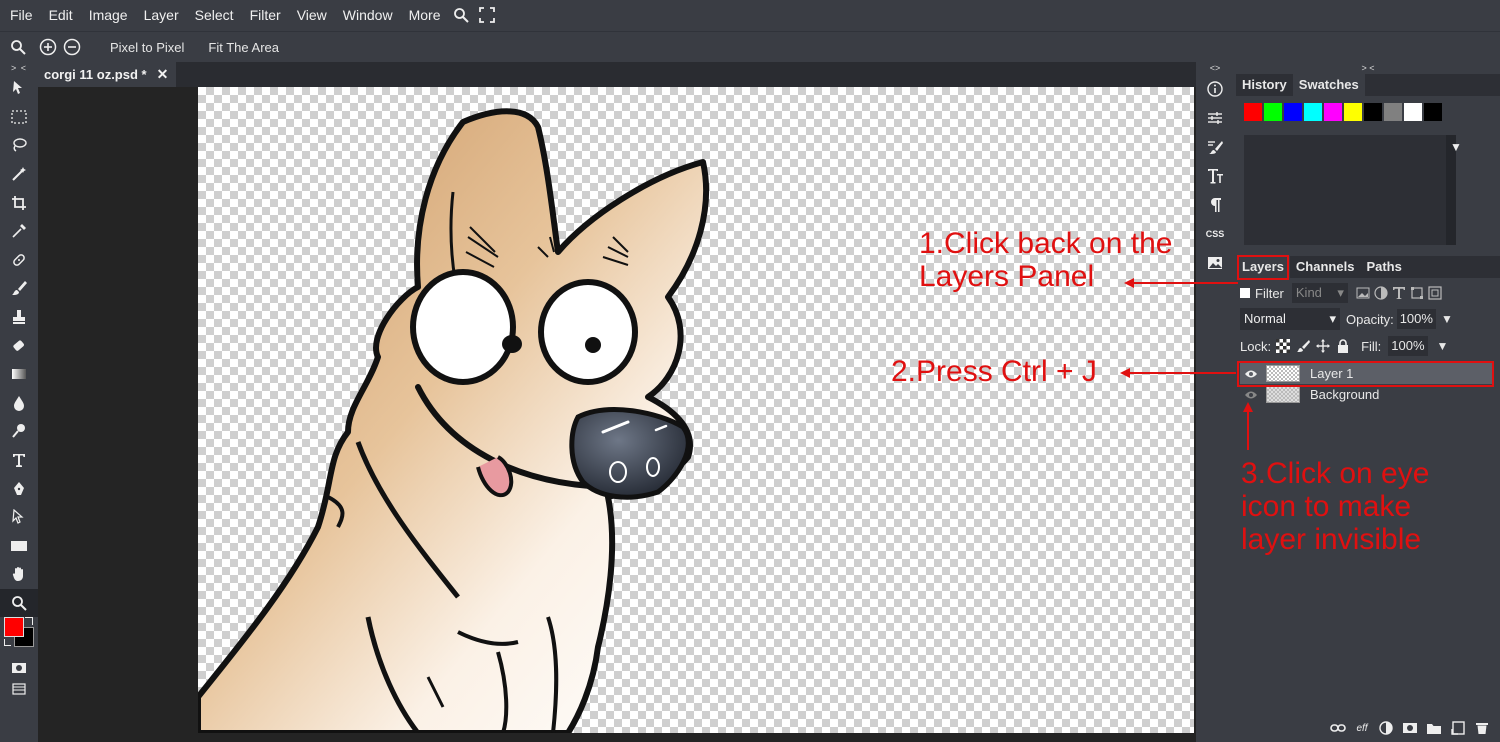 The height and width of the screenshot is (742, 1500). I want to click on image-icon, so click(1215, 262).